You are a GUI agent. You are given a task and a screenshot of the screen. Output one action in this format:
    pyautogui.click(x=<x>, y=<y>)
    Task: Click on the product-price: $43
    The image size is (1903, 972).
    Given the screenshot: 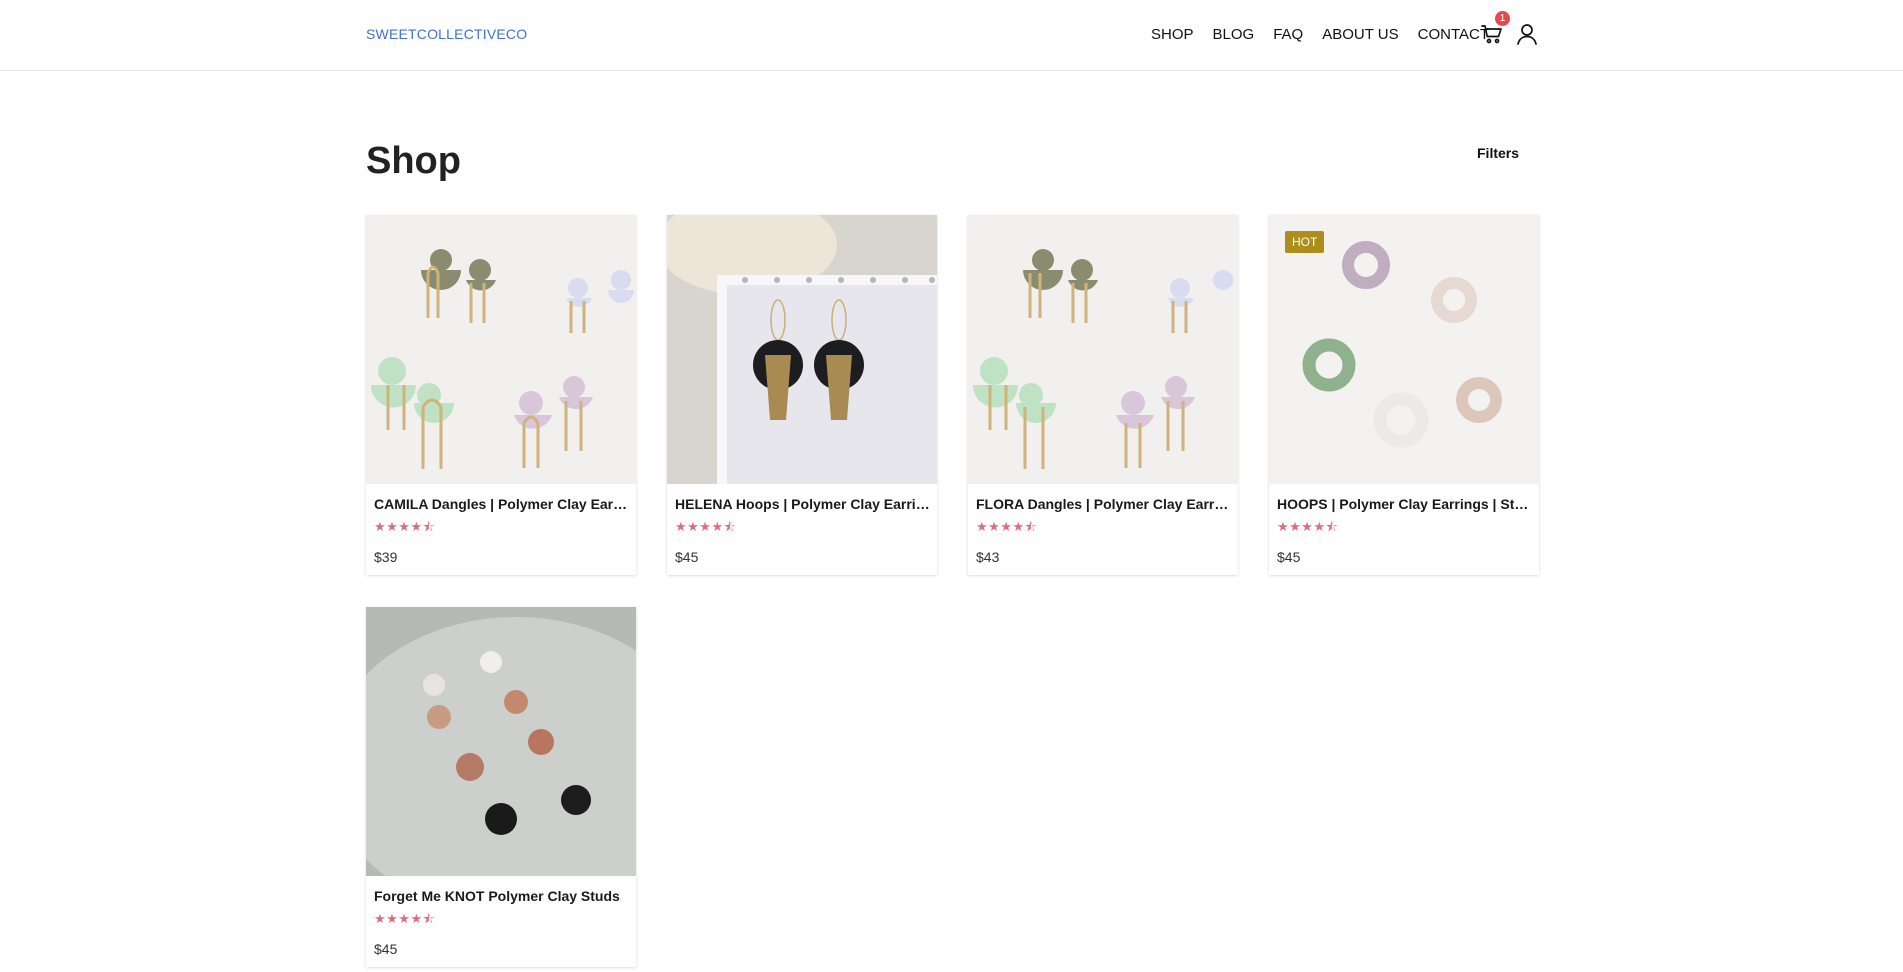 What is the action you would take?
    pyautogui.click(x=988, y=557)
    